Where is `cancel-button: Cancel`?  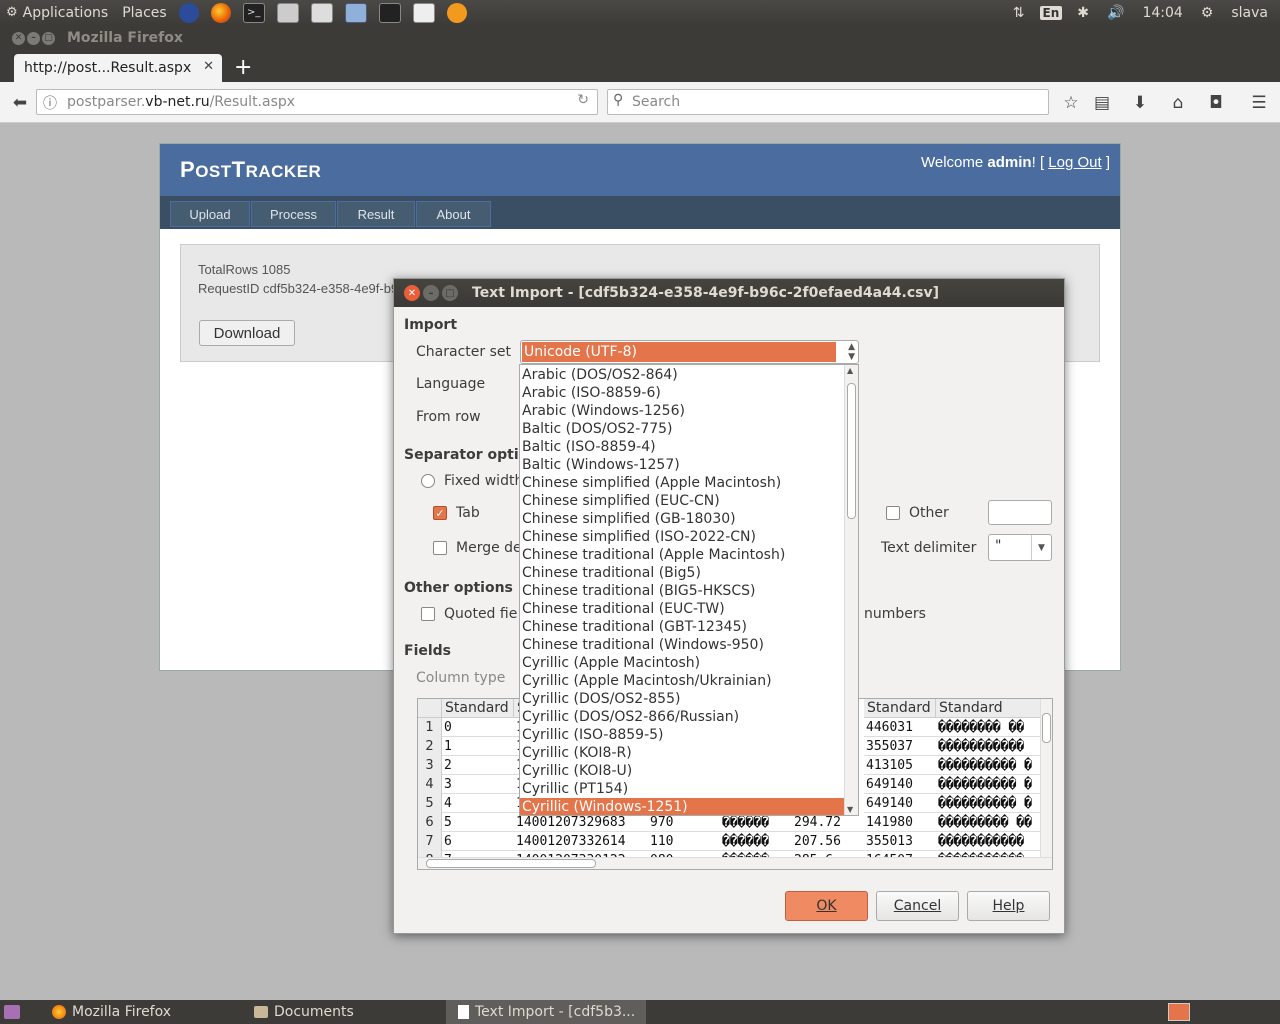
cancel-button: Cancel is located at coordinates (917, 906).